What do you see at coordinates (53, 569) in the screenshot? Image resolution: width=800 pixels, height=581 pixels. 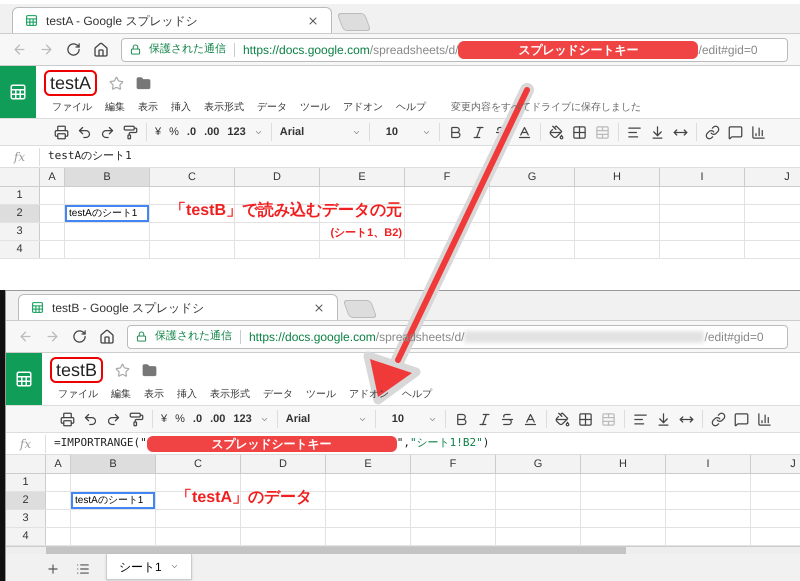 I see `add-sheet-icon` at bounding box center [53, 569].